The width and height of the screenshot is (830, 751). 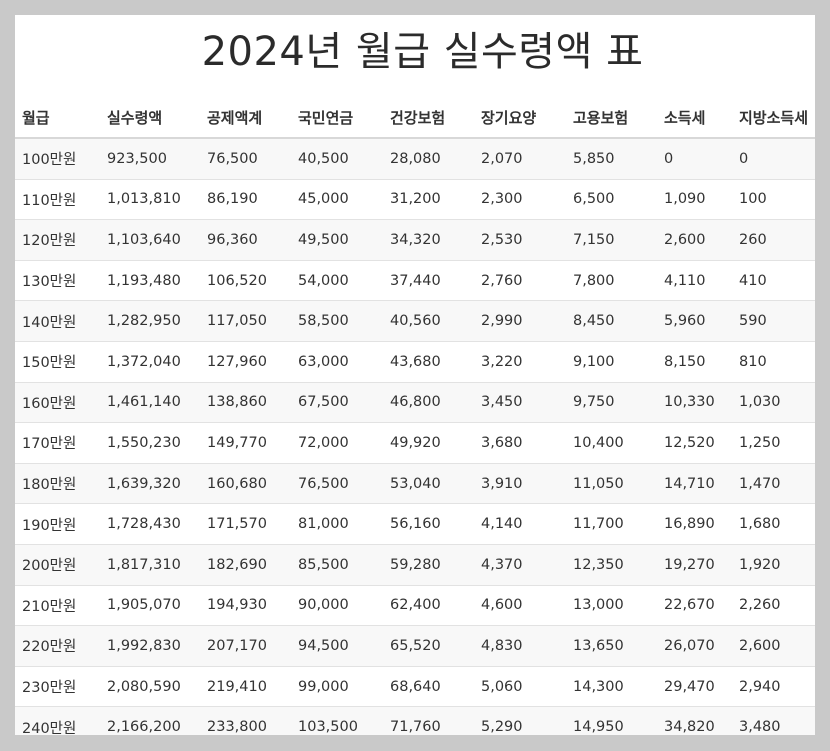 I want to click on cell-local-income-tax: 410, so click(x=773, y=281).